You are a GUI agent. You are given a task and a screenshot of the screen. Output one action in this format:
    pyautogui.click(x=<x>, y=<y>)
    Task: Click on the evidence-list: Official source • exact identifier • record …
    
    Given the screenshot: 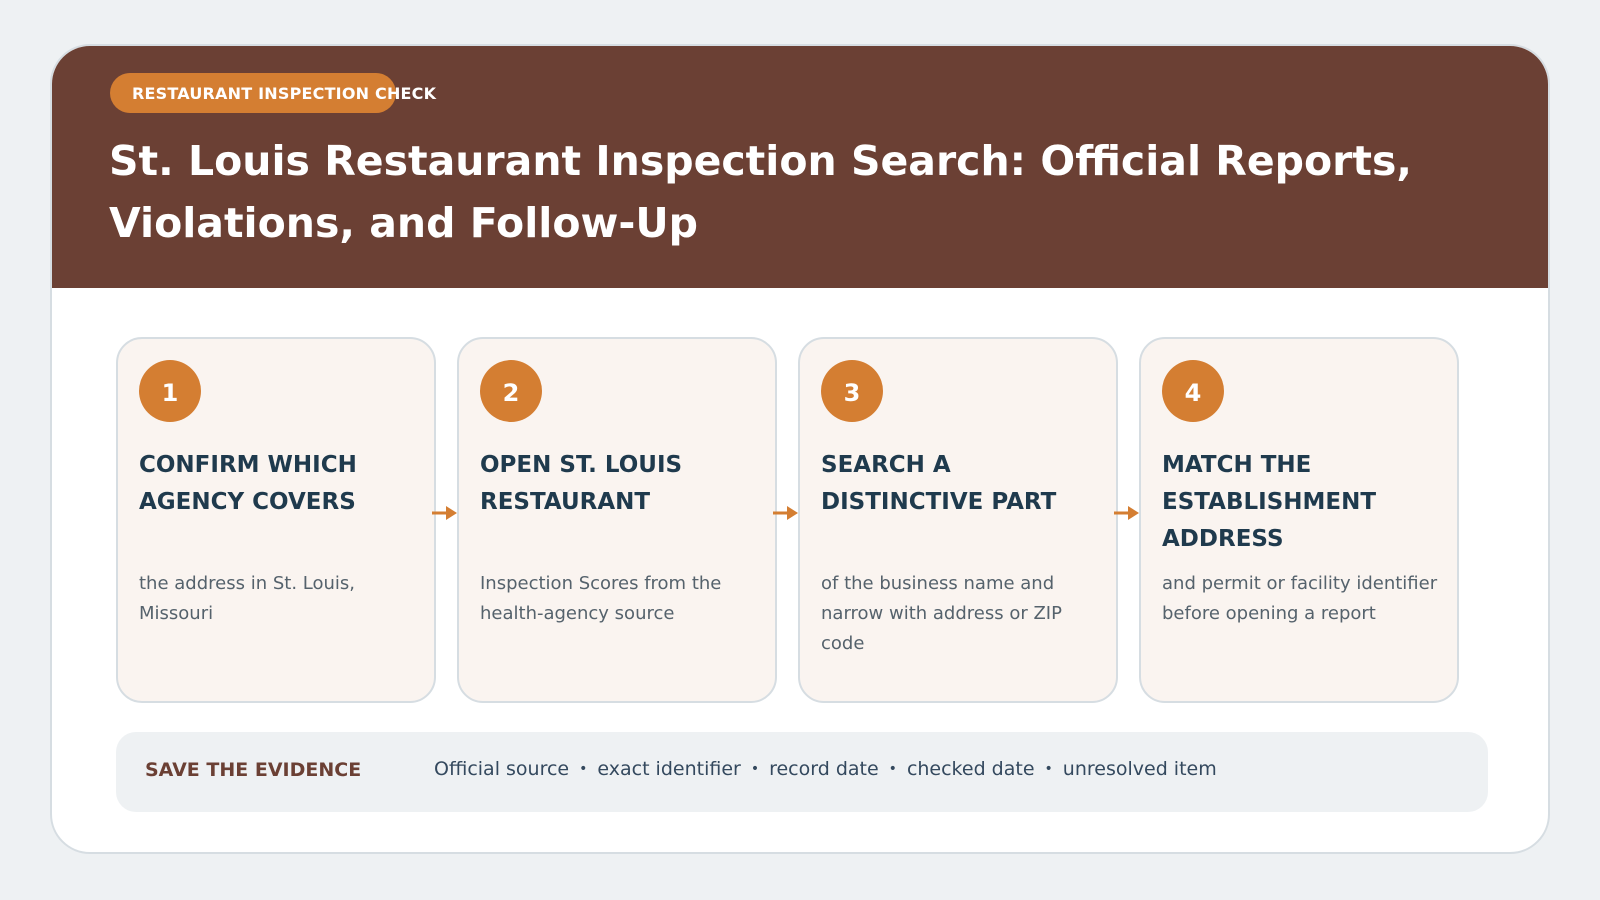 What is the action you would take?
    pyautogui.click(x=825, y=769)
    